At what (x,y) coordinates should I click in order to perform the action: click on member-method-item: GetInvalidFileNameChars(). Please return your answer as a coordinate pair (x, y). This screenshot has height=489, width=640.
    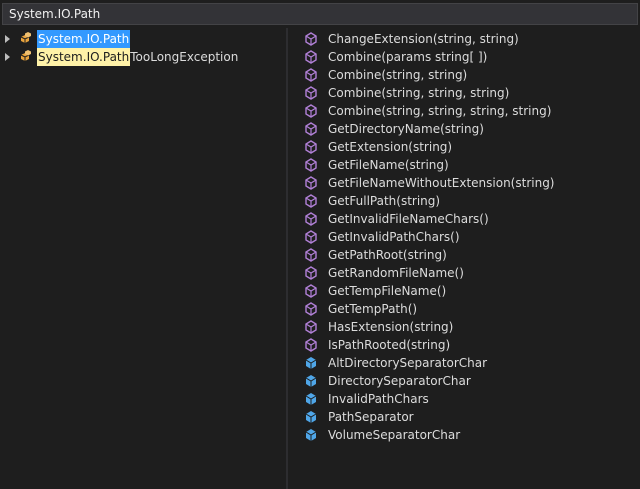
    Looking at the image, I should click on (429, 219).